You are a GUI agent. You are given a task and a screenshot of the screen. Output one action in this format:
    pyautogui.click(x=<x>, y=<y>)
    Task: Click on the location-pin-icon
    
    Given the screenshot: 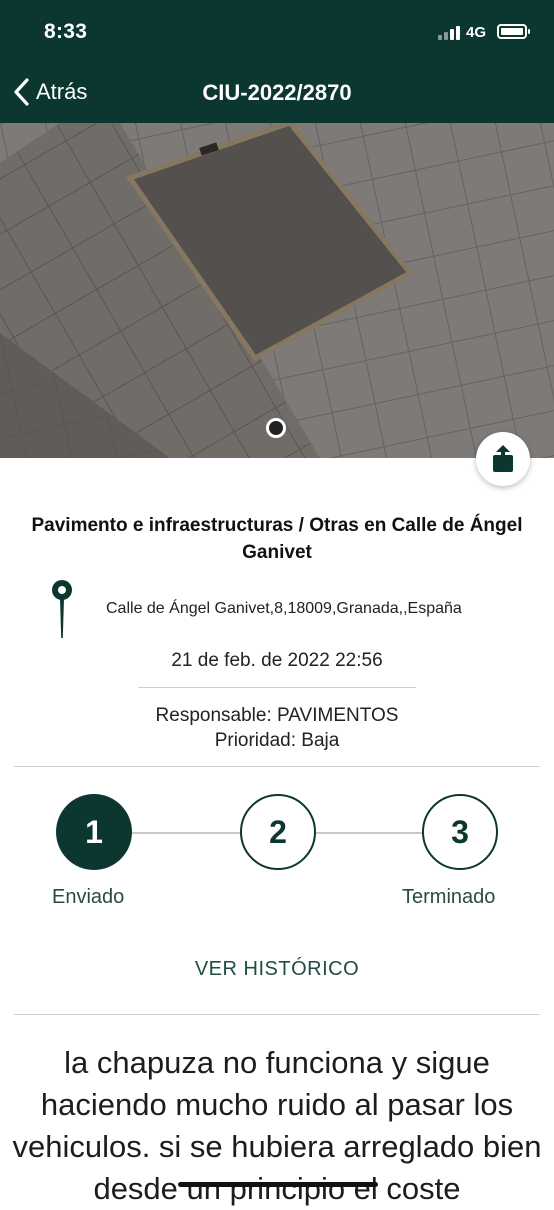 What is the action you would take?
    pyautogui.click(x=62, y=609)
    